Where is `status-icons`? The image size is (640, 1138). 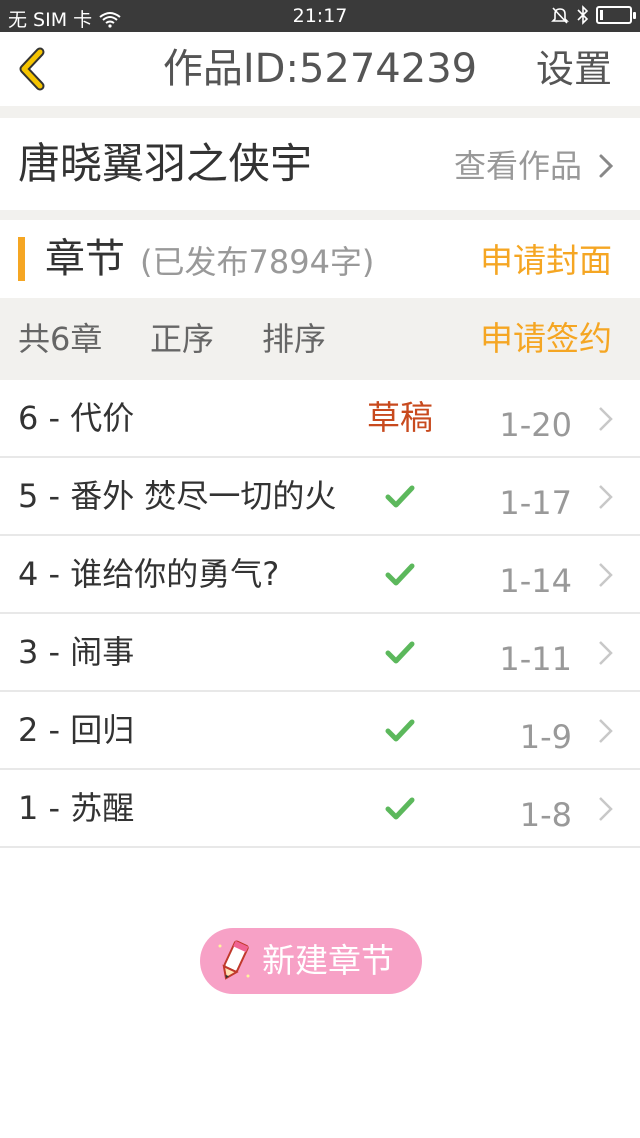 status-icons is located at coordinates (593, 15).